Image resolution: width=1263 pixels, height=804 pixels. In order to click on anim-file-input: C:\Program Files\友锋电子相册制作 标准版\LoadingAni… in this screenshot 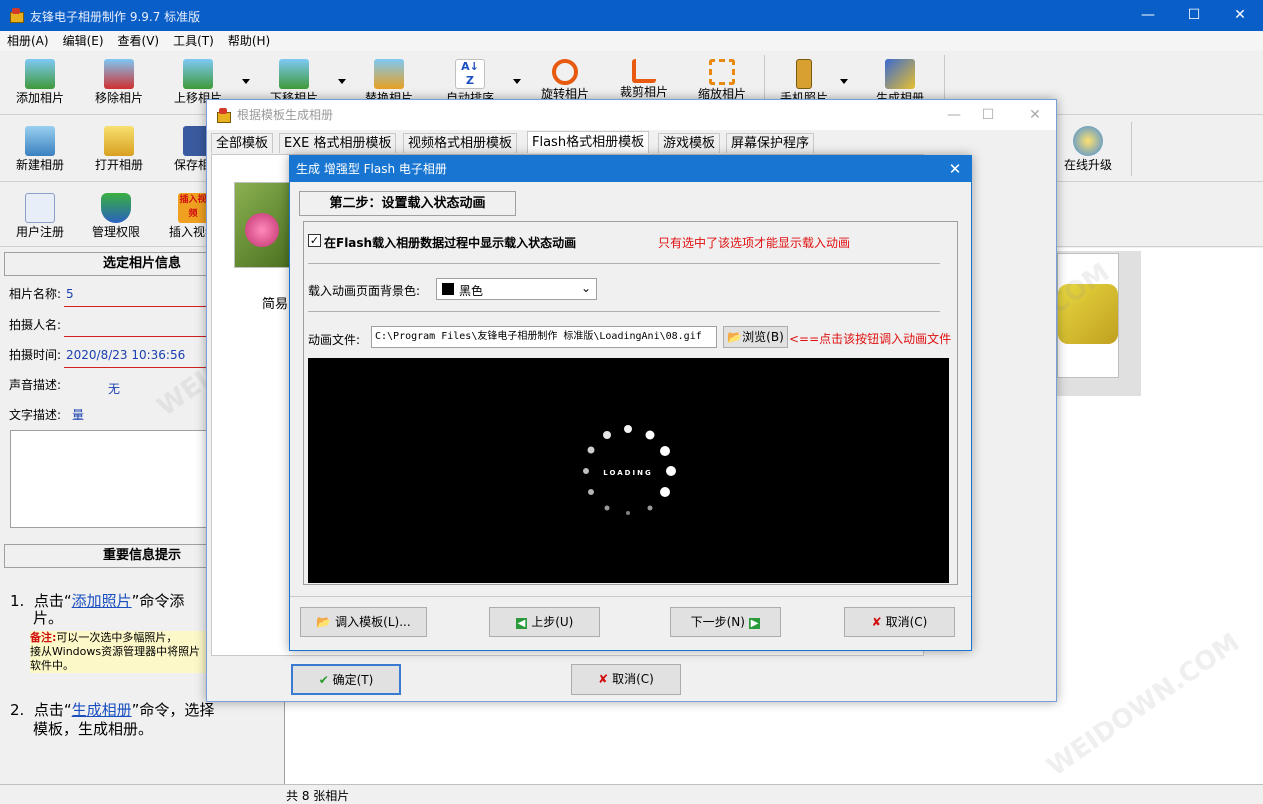, I will do `click(544, 337)`.